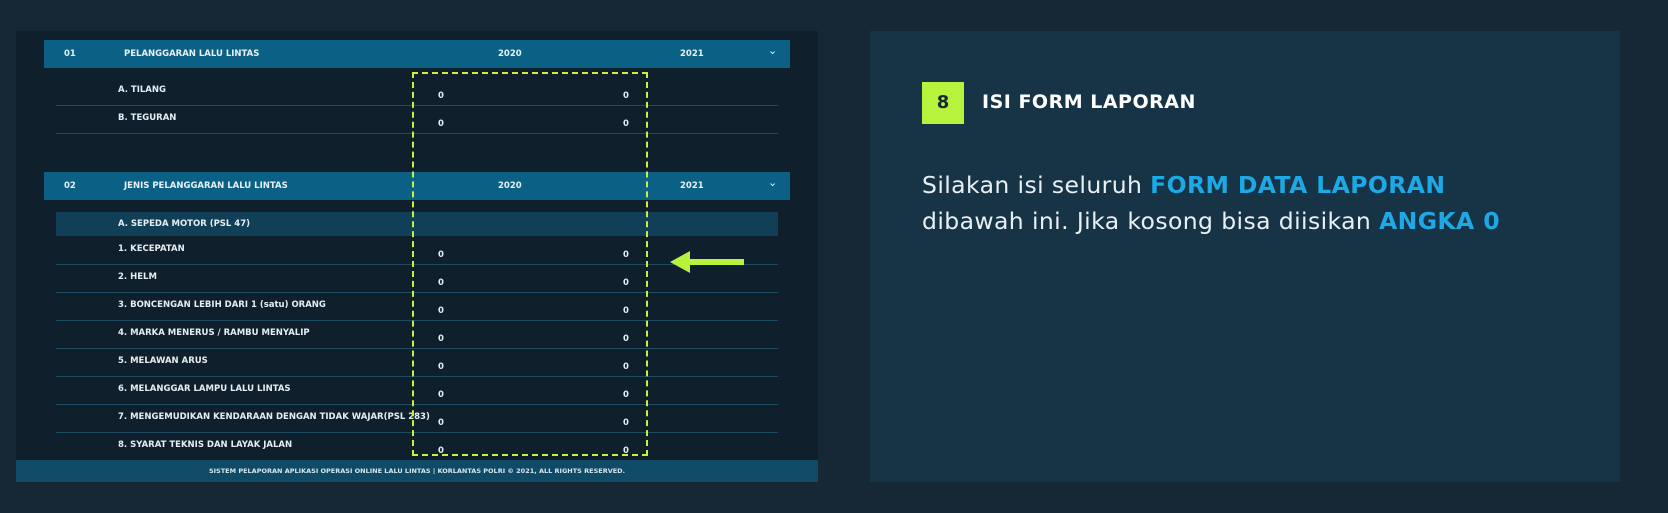  I want to click on row-label: 3. BONCENGAN LEBIH DARI 1 (satu) ORANG, so click(222, 305).